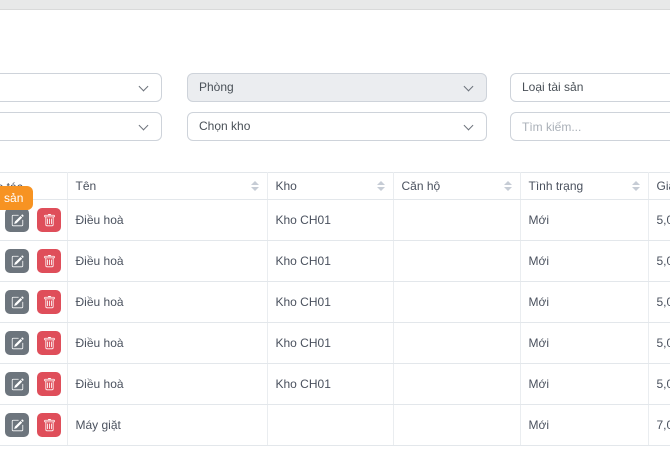  What do you see at coordinates (216, 87) in the screenshot?
I see `room-select-value: Phòng` at bounding box center [216, 87].